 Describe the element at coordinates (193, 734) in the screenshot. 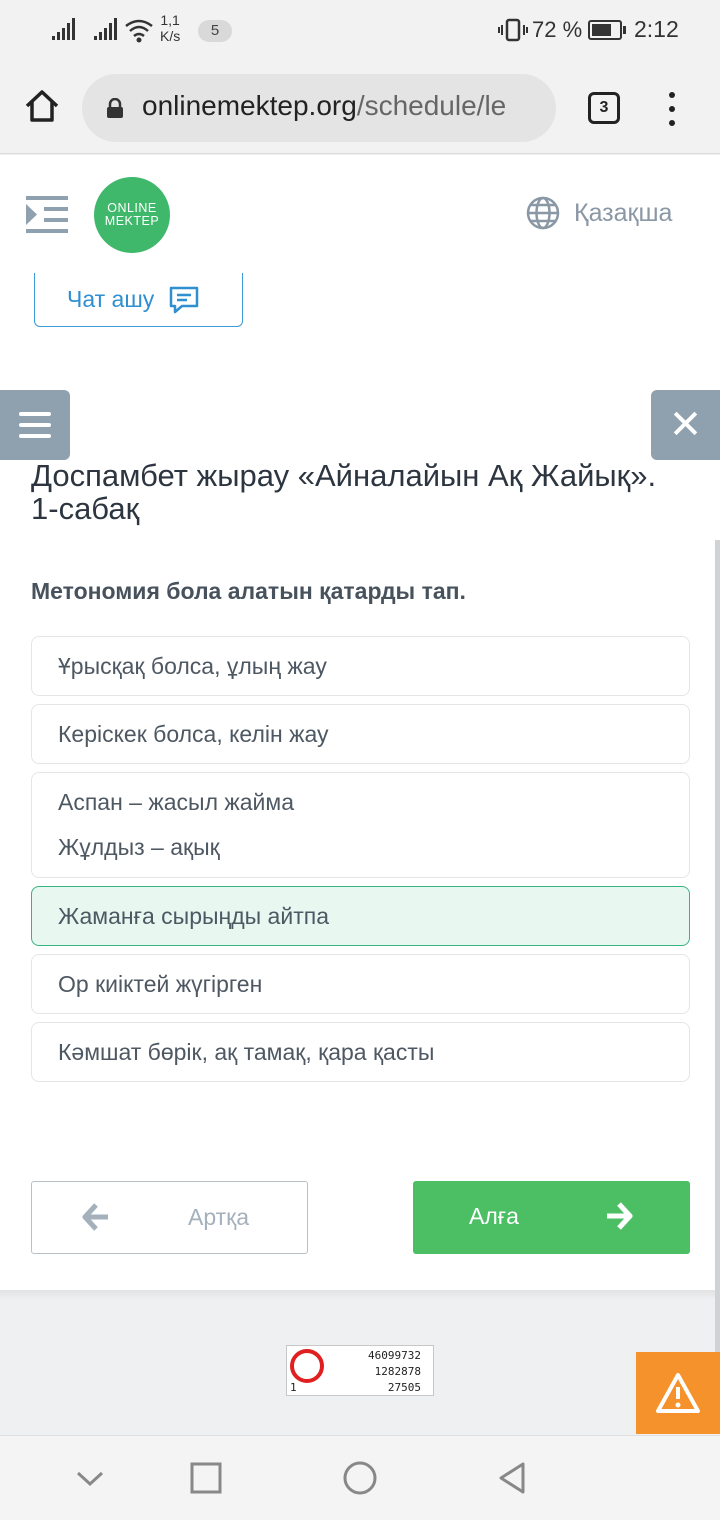

I see `answer-text: Керіскек болса, келін жау` at that location.